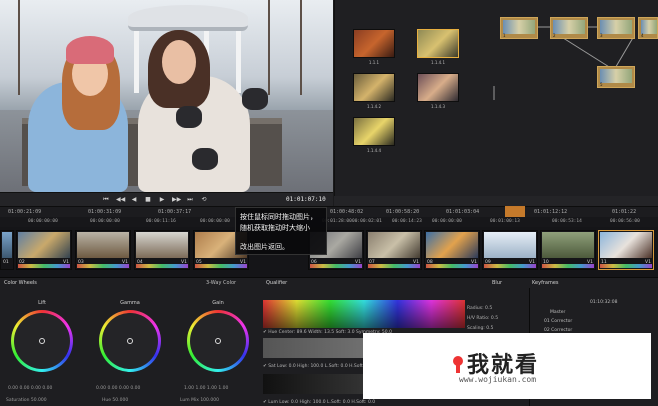  Describe the element at coordinates (551, 212) in the screenshot. I see `ruler-tick: 01:01:12:12` at that location.